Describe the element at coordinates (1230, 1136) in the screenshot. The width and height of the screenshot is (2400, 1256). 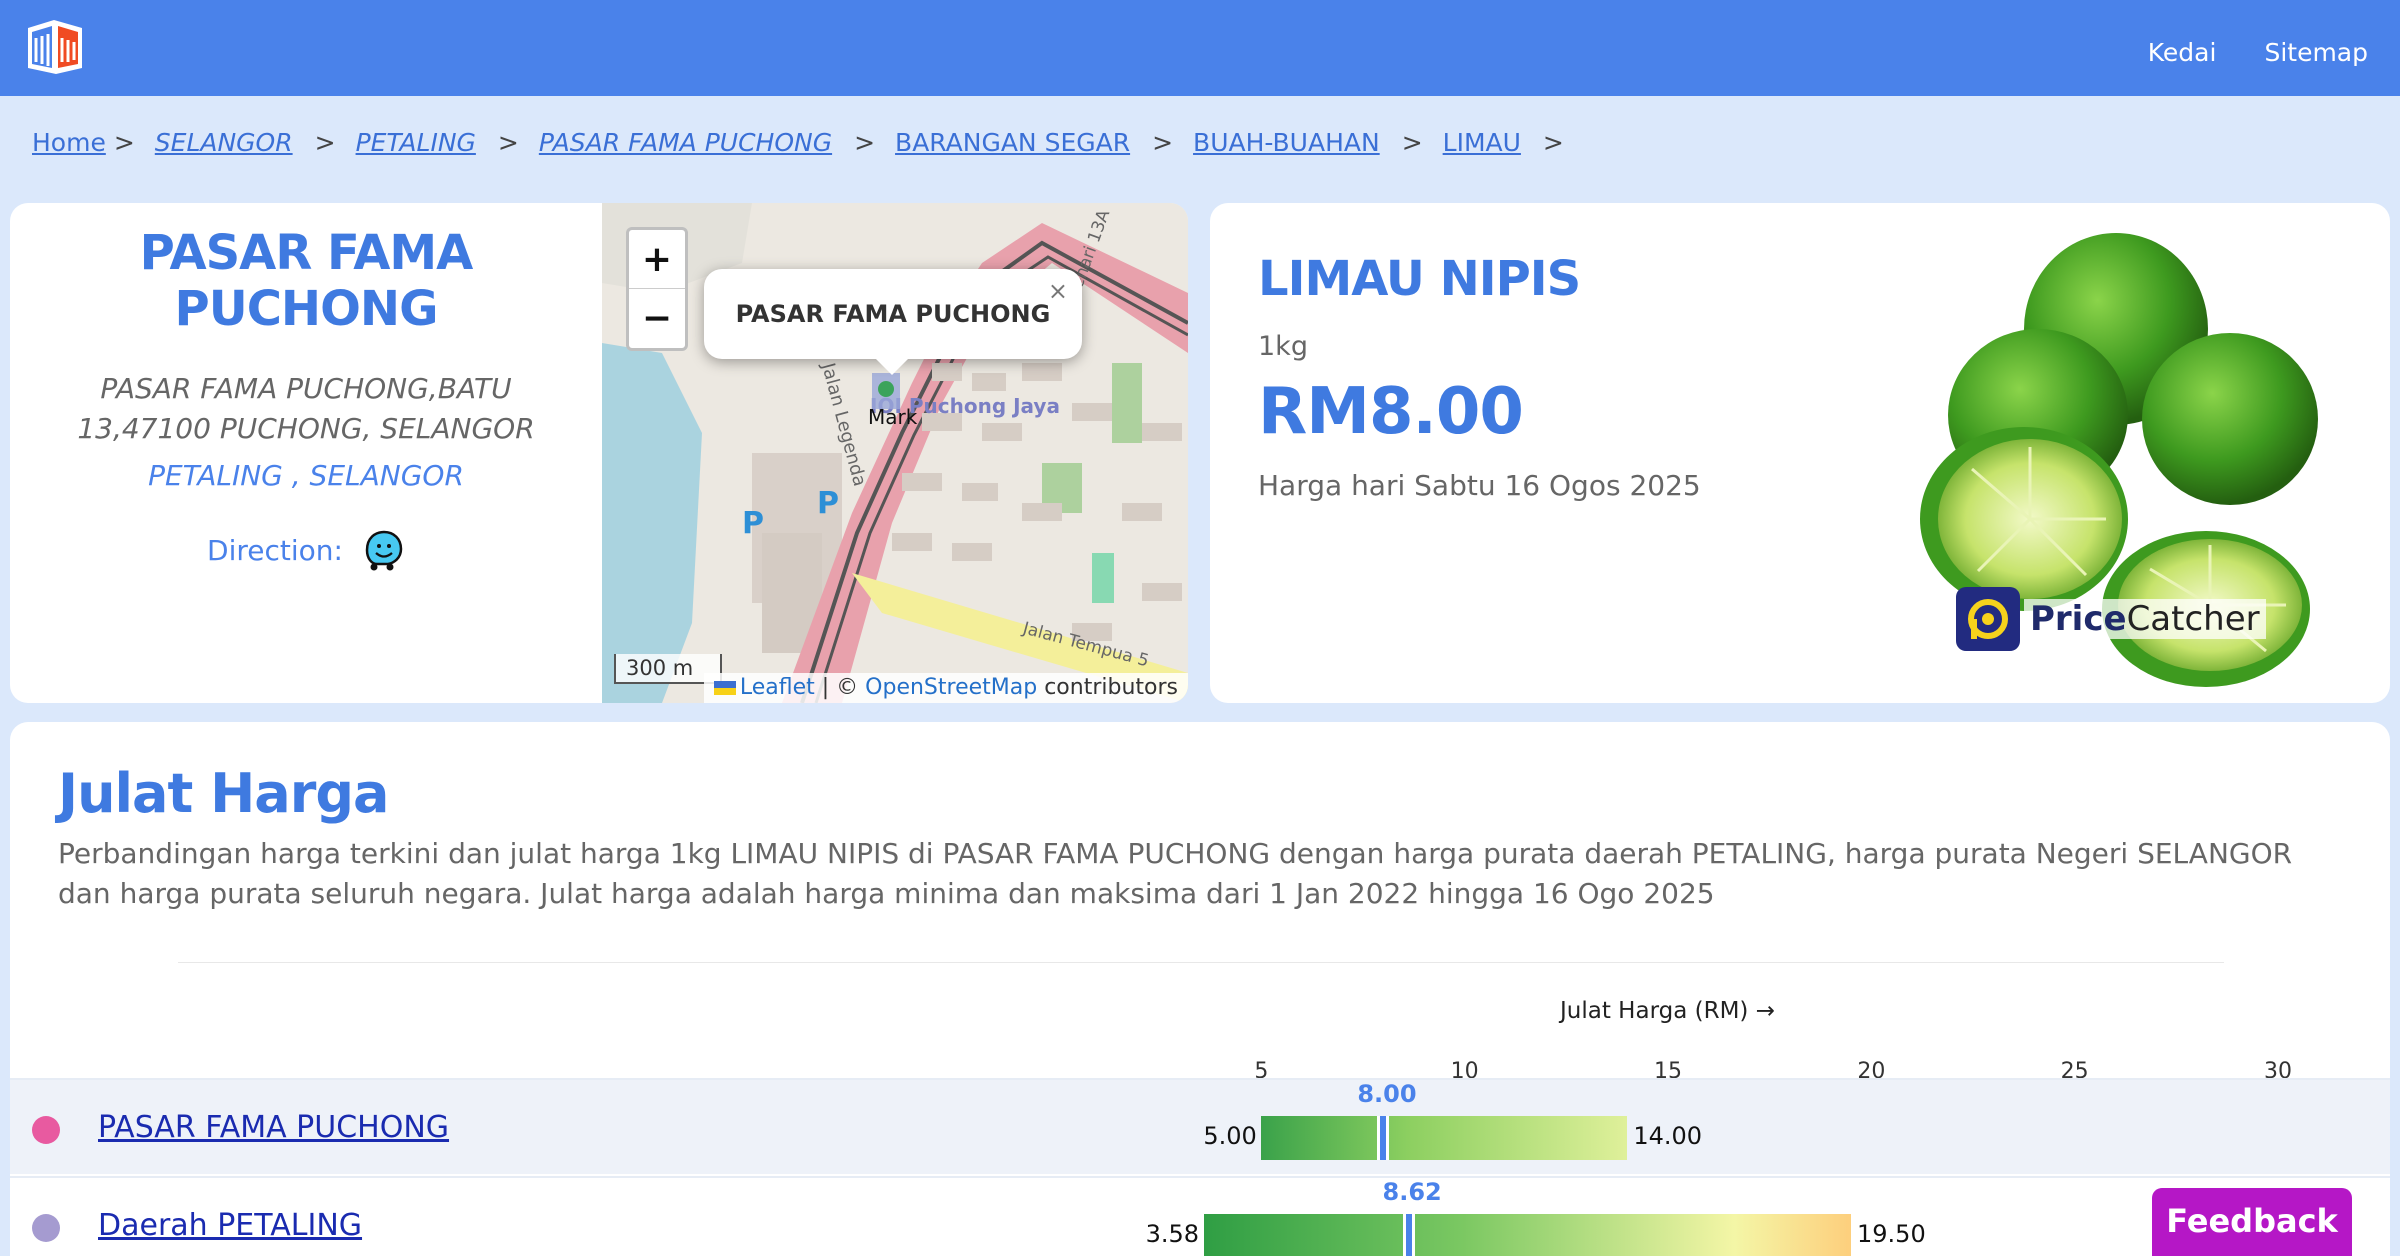
I see `min-price-label: 5.00` at that location.